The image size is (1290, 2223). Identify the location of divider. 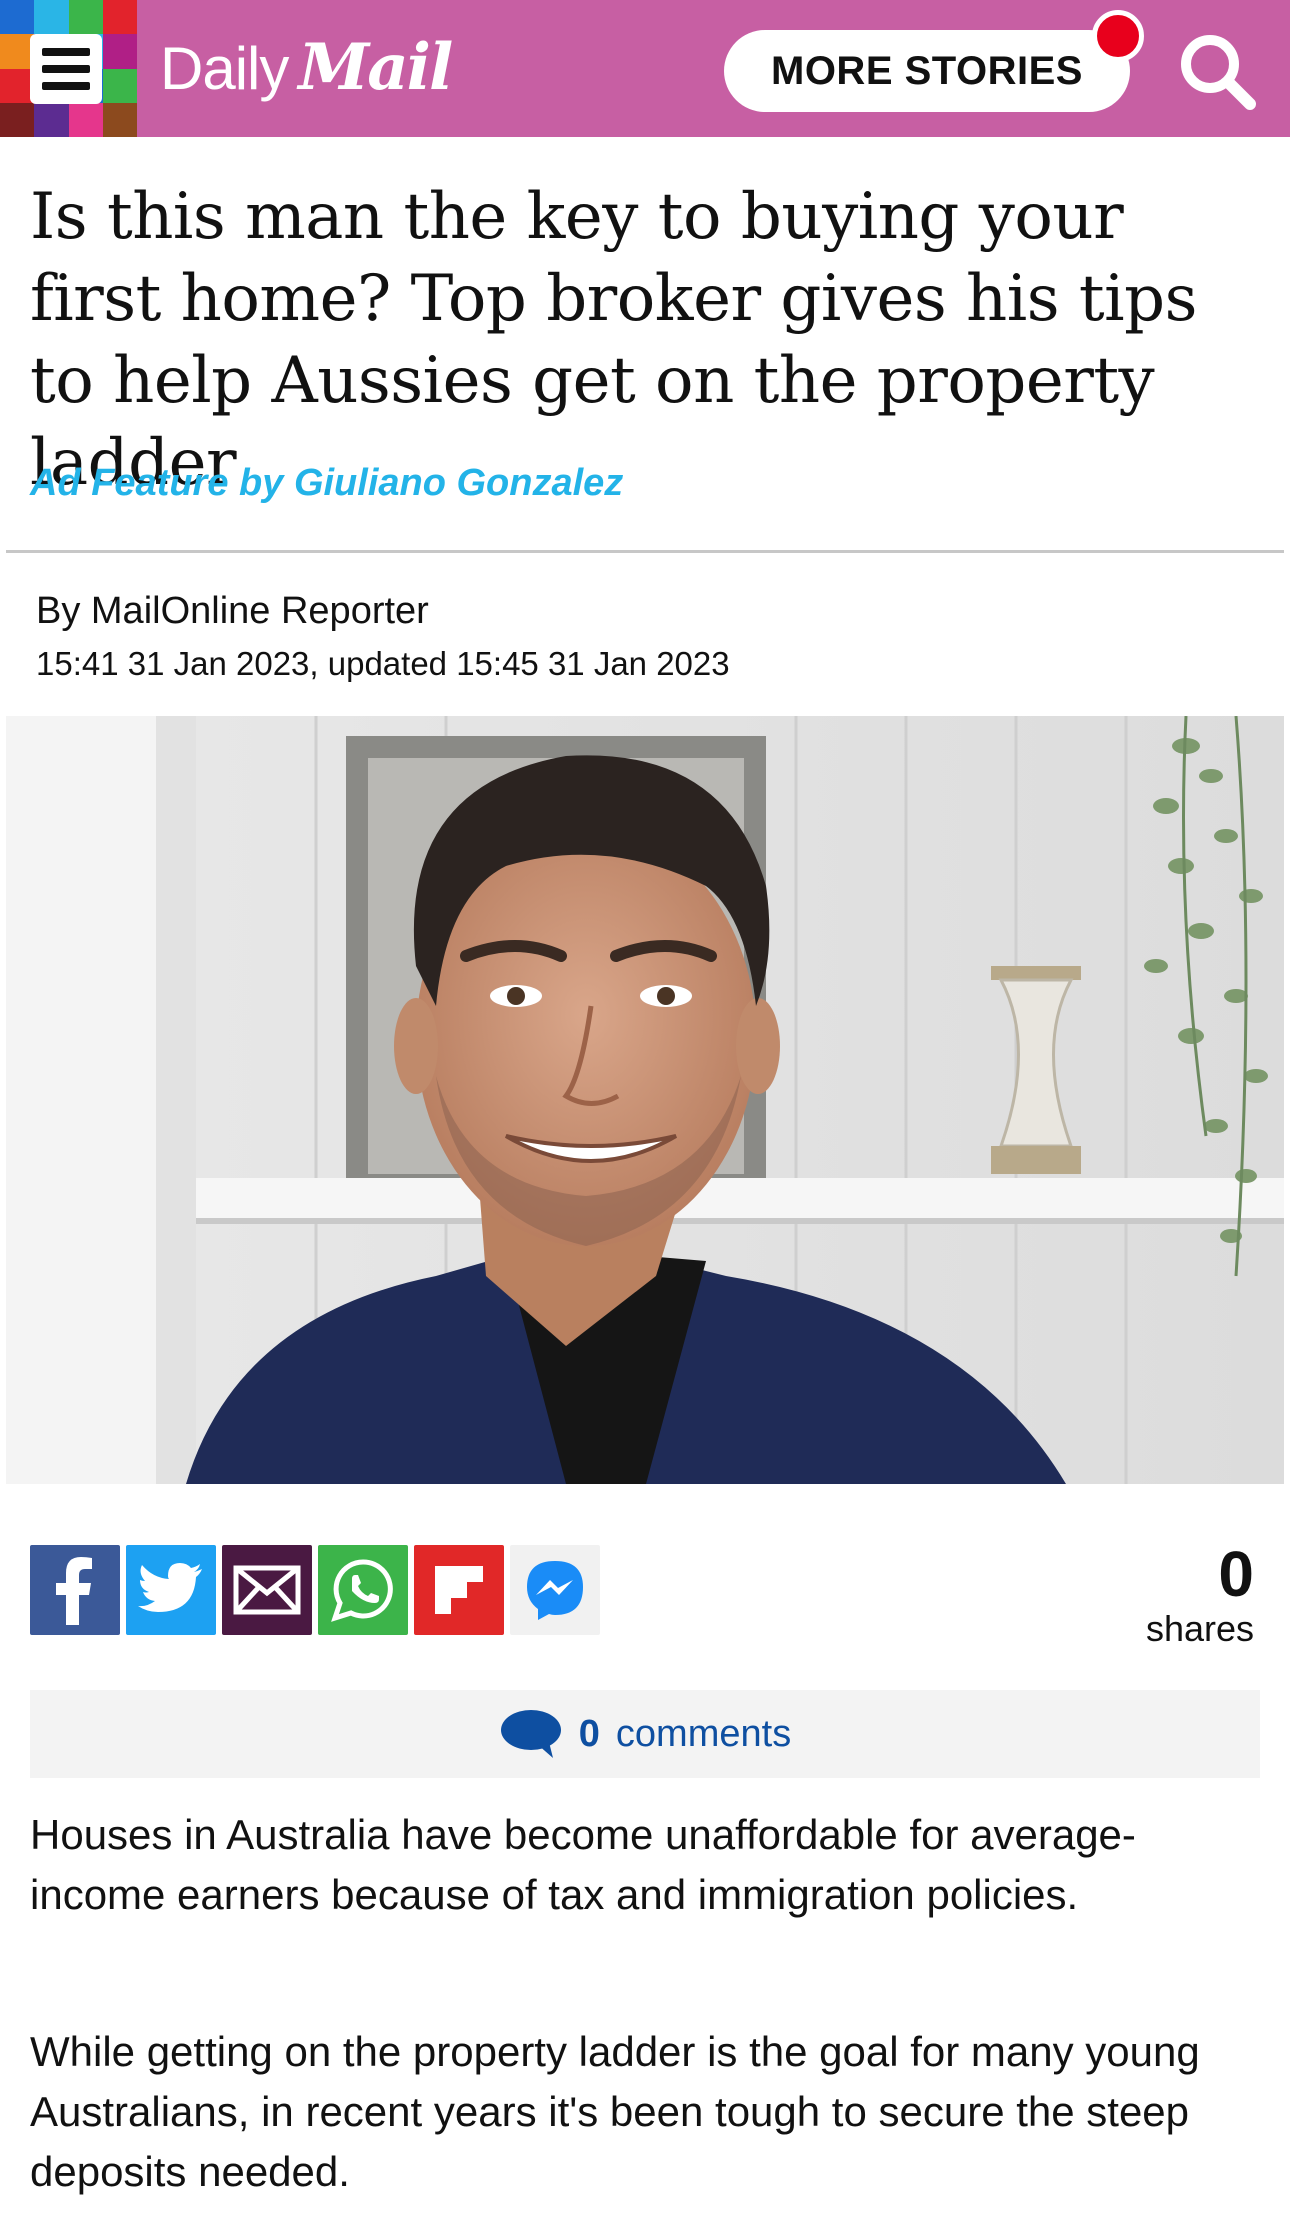
(645, 551).